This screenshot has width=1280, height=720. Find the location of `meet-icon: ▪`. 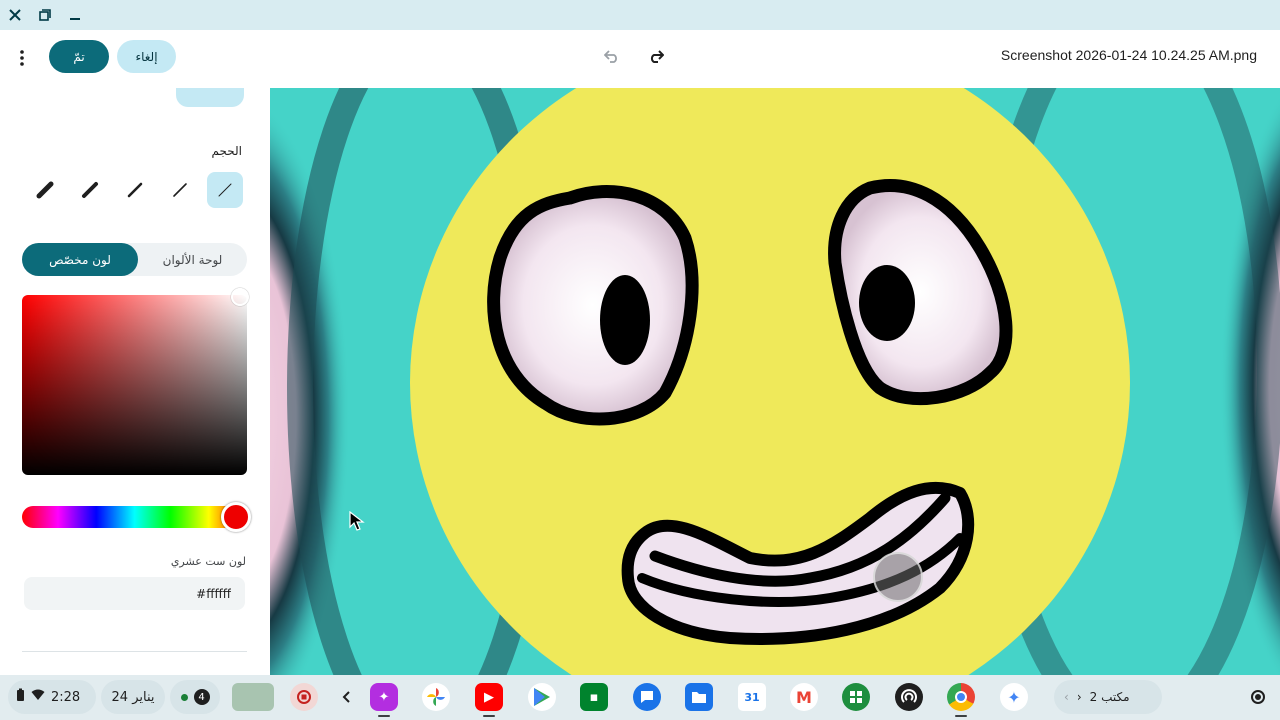

meet-icon: ▪ is located at coordinates (594, 697).